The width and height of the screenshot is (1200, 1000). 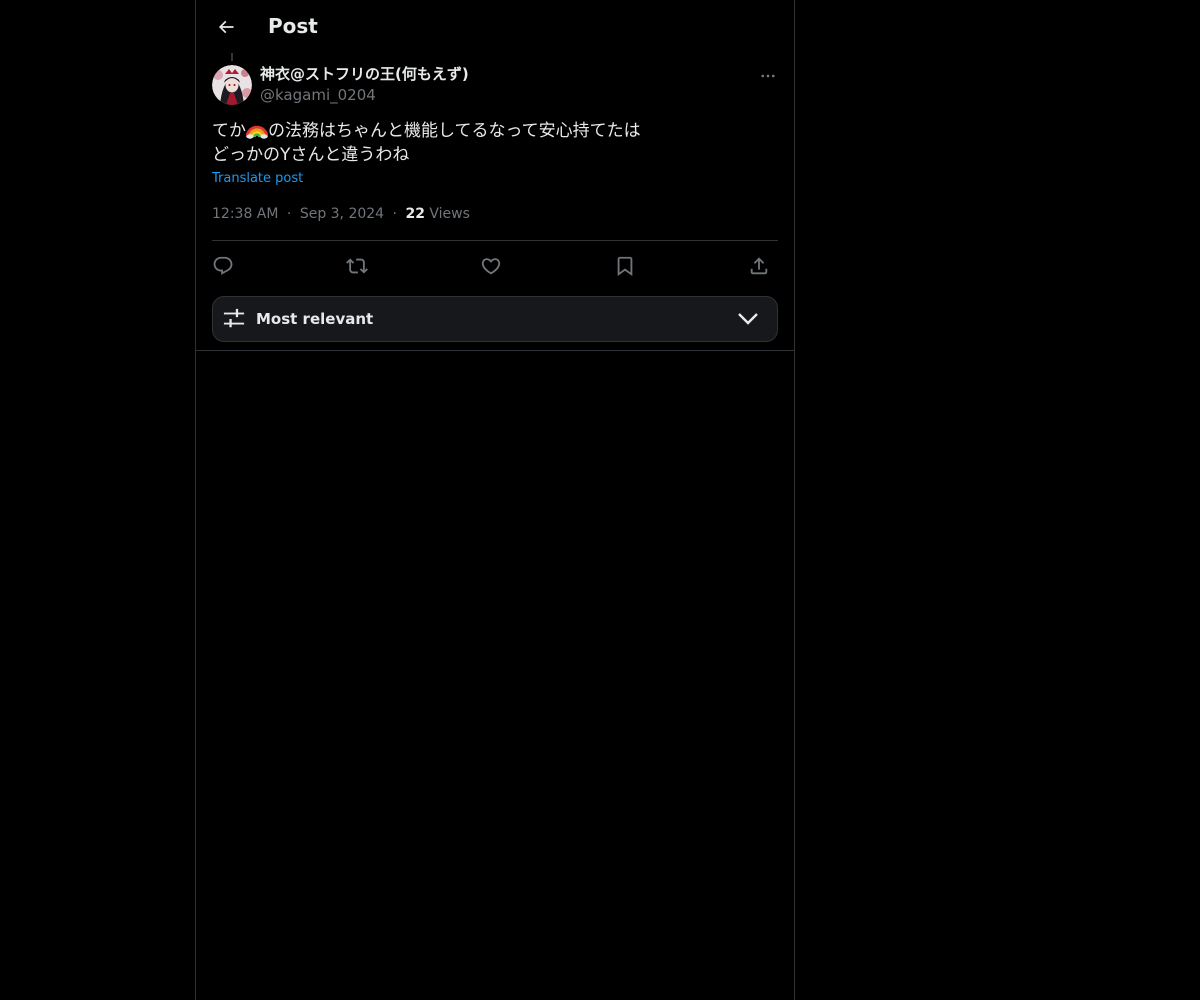 What do you see at coordinates (318, 95) in the screenshot?
I see `author-handle: @kagami_0204` at bounding box center [318, 95].